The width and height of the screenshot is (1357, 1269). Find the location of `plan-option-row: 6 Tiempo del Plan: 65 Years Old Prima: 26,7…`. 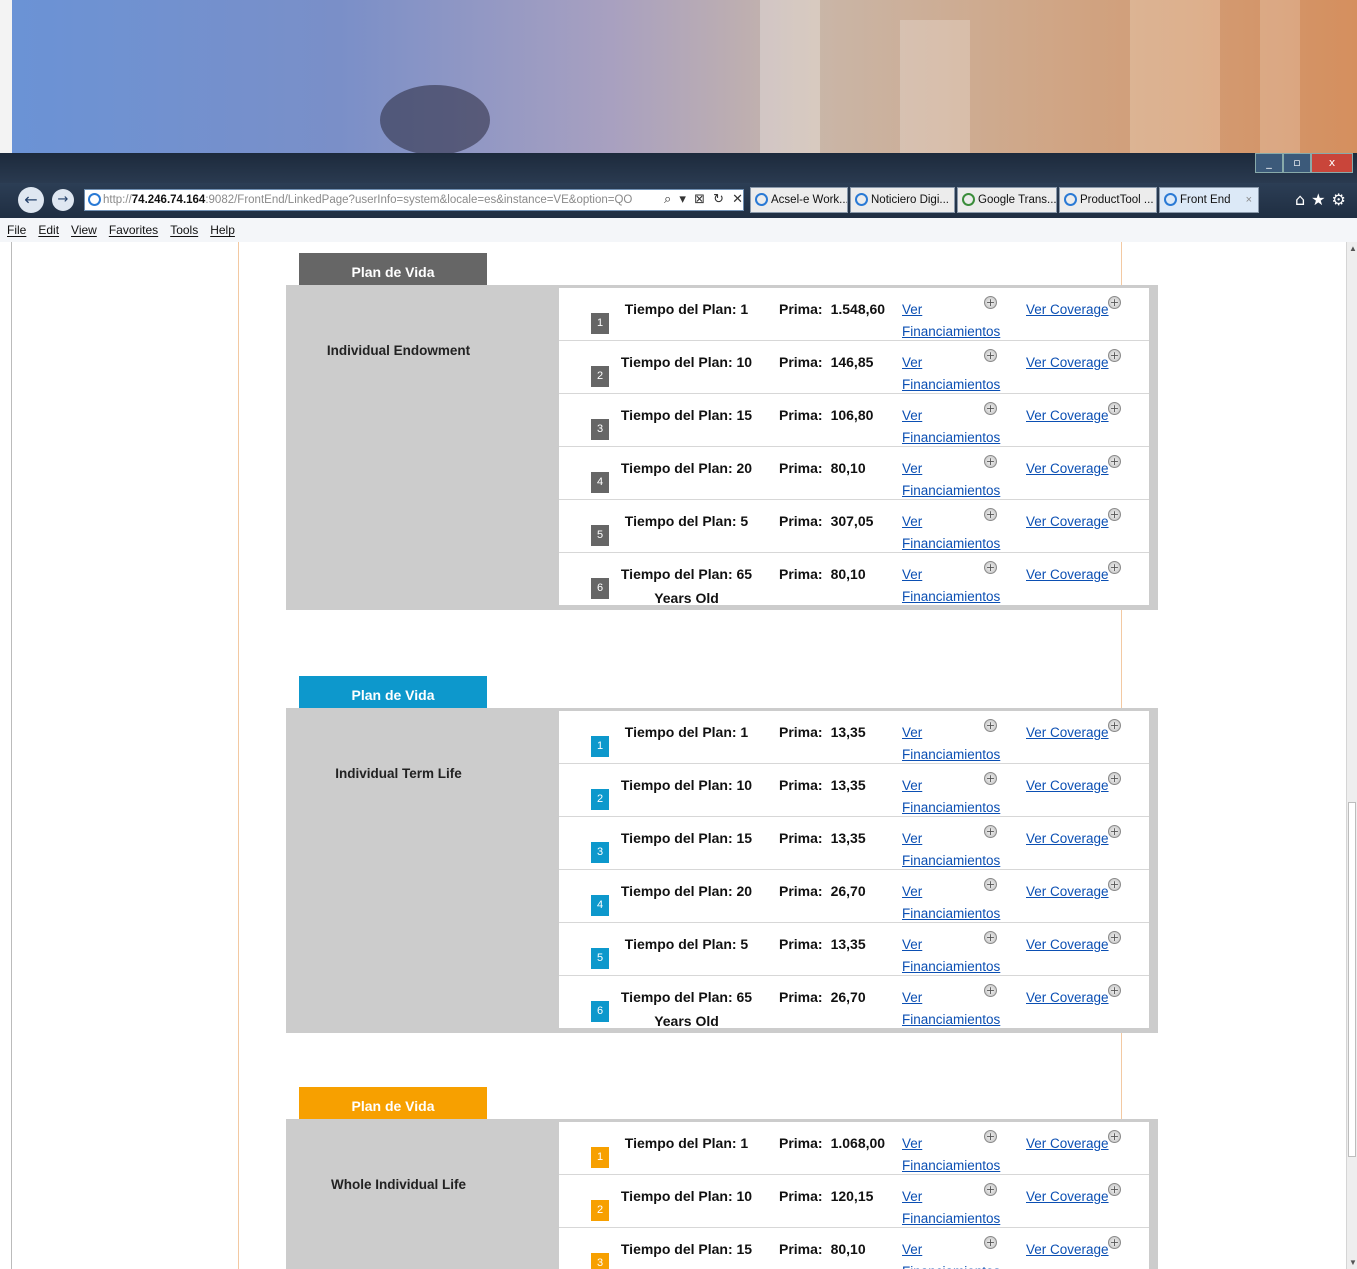

plan-option-row: 6 Tiempo del Plan: 65 Years Old Prima: 26,7… is located at coordinates (854, 1002).